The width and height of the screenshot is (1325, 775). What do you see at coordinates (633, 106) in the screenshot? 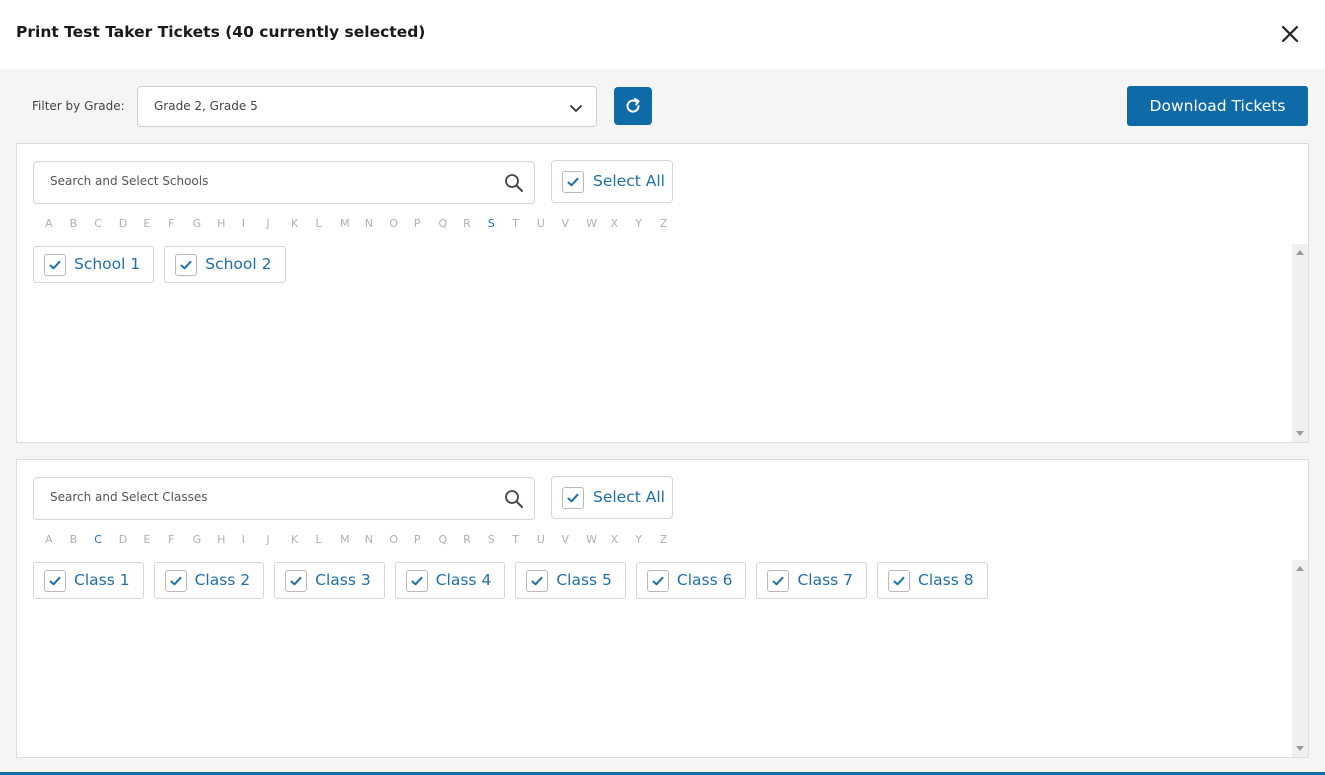
I see `refresh-button` at bounding box center [633, 106].